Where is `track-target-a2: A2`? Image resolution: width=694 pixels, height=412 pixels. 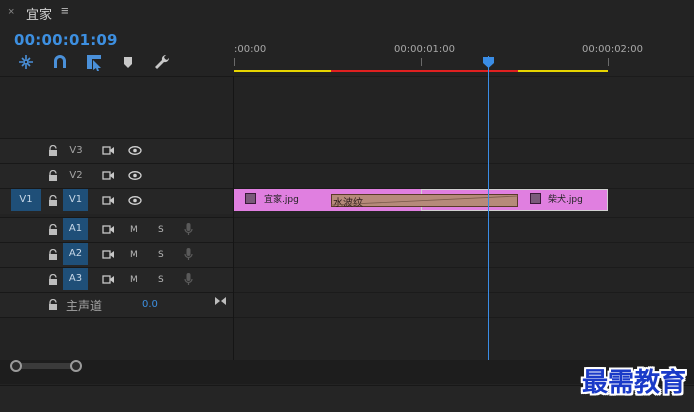 track-target-a2: A2 is located at coordinates (75, 254).